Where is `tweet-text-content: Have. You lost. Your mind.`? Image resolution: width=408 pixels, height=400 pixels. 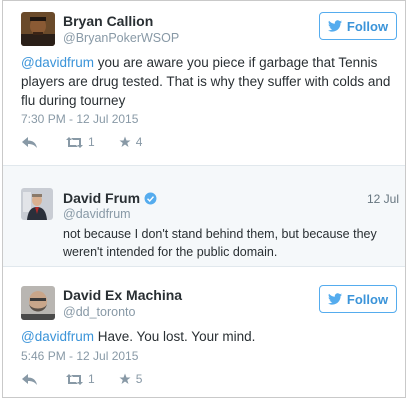
tweet-text-content: Have. You lost. Your mind. is located at coordinates (174, 336).